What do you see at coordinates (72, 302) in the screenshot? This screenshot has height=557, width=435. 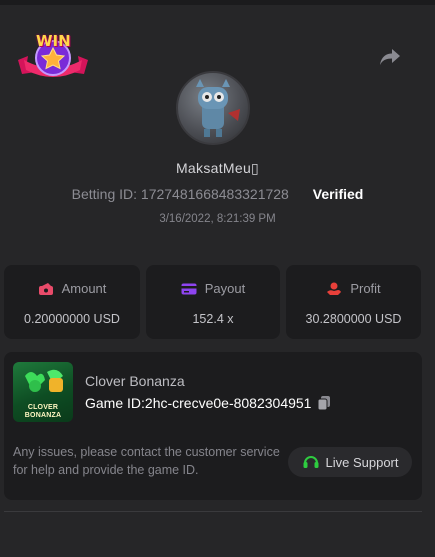 I see `stat-card-amount: Amount 0.20000000 USD` at bounding box center [72, 302].